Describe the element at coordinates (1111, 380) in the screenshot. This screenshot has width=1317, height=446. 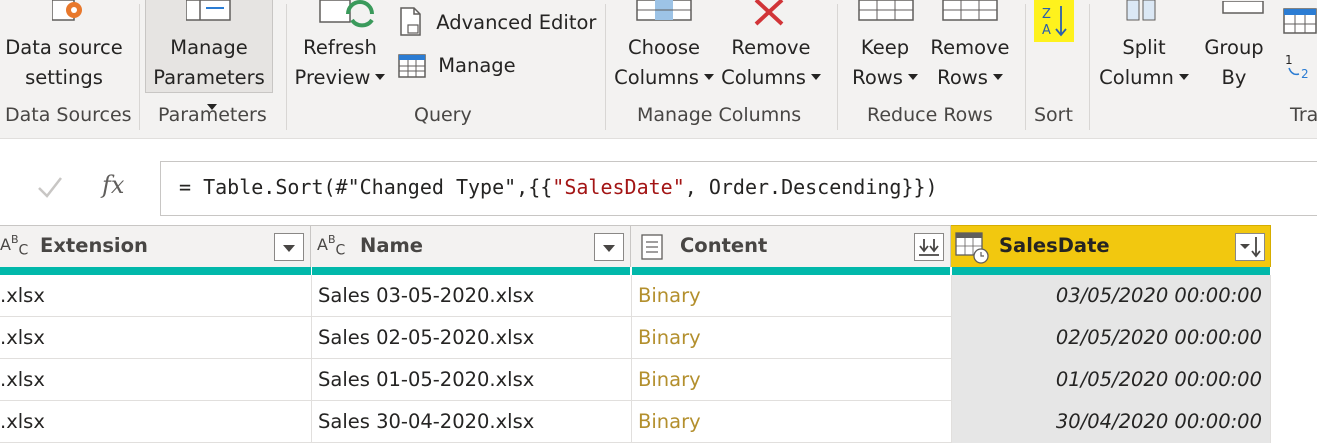
I see `cell-salesdate: 01/05/2020 00:00:00` at that location.